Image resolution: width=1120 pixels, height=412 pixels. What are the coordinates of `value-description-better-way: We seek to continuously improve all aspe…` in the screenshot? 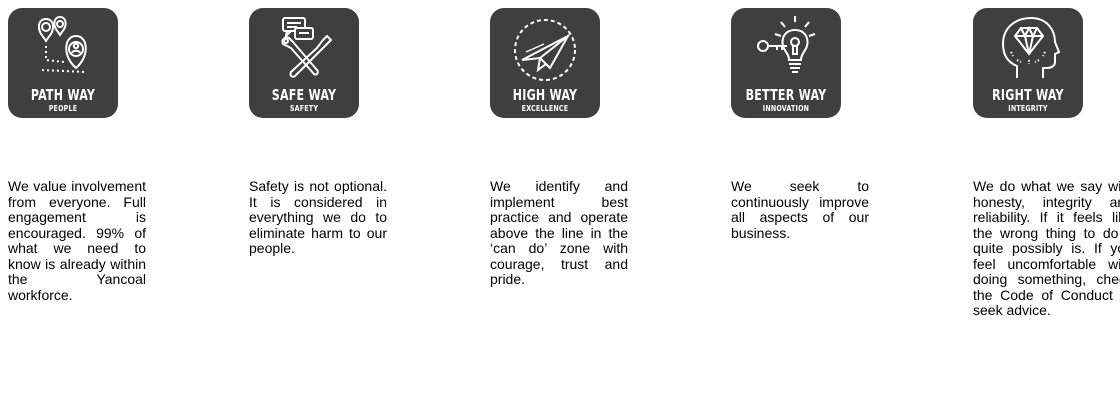 It's located at (800, 209).